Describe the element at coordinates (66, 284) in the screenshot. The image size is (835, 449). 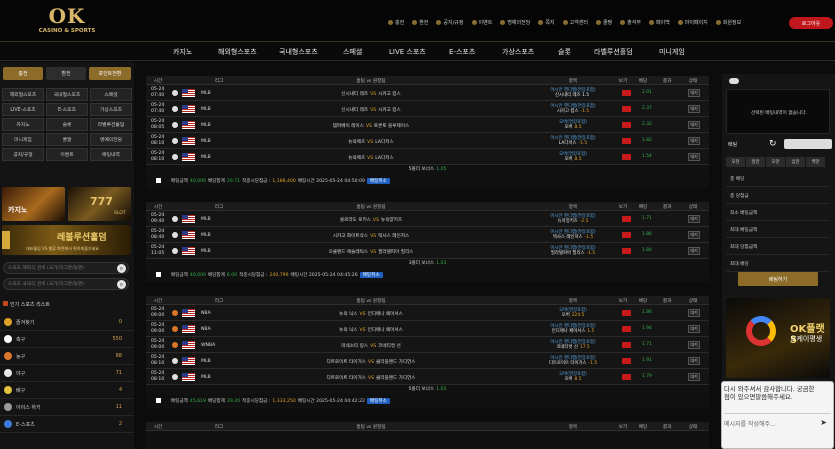
I see `domestic-search-input: 스포츠 국내식 검색 (국가/리그명/팀명) ⌕` at that location.